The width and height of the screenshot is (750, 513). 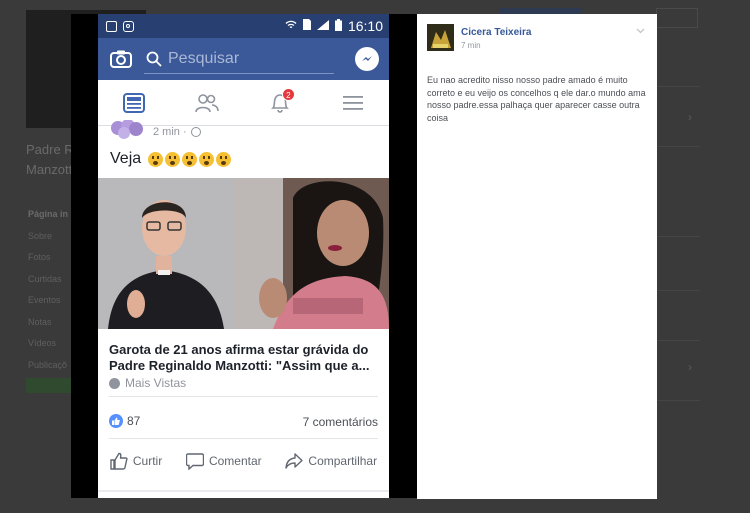 I want to click on likes-count: 87, so click(x=134, y=421).